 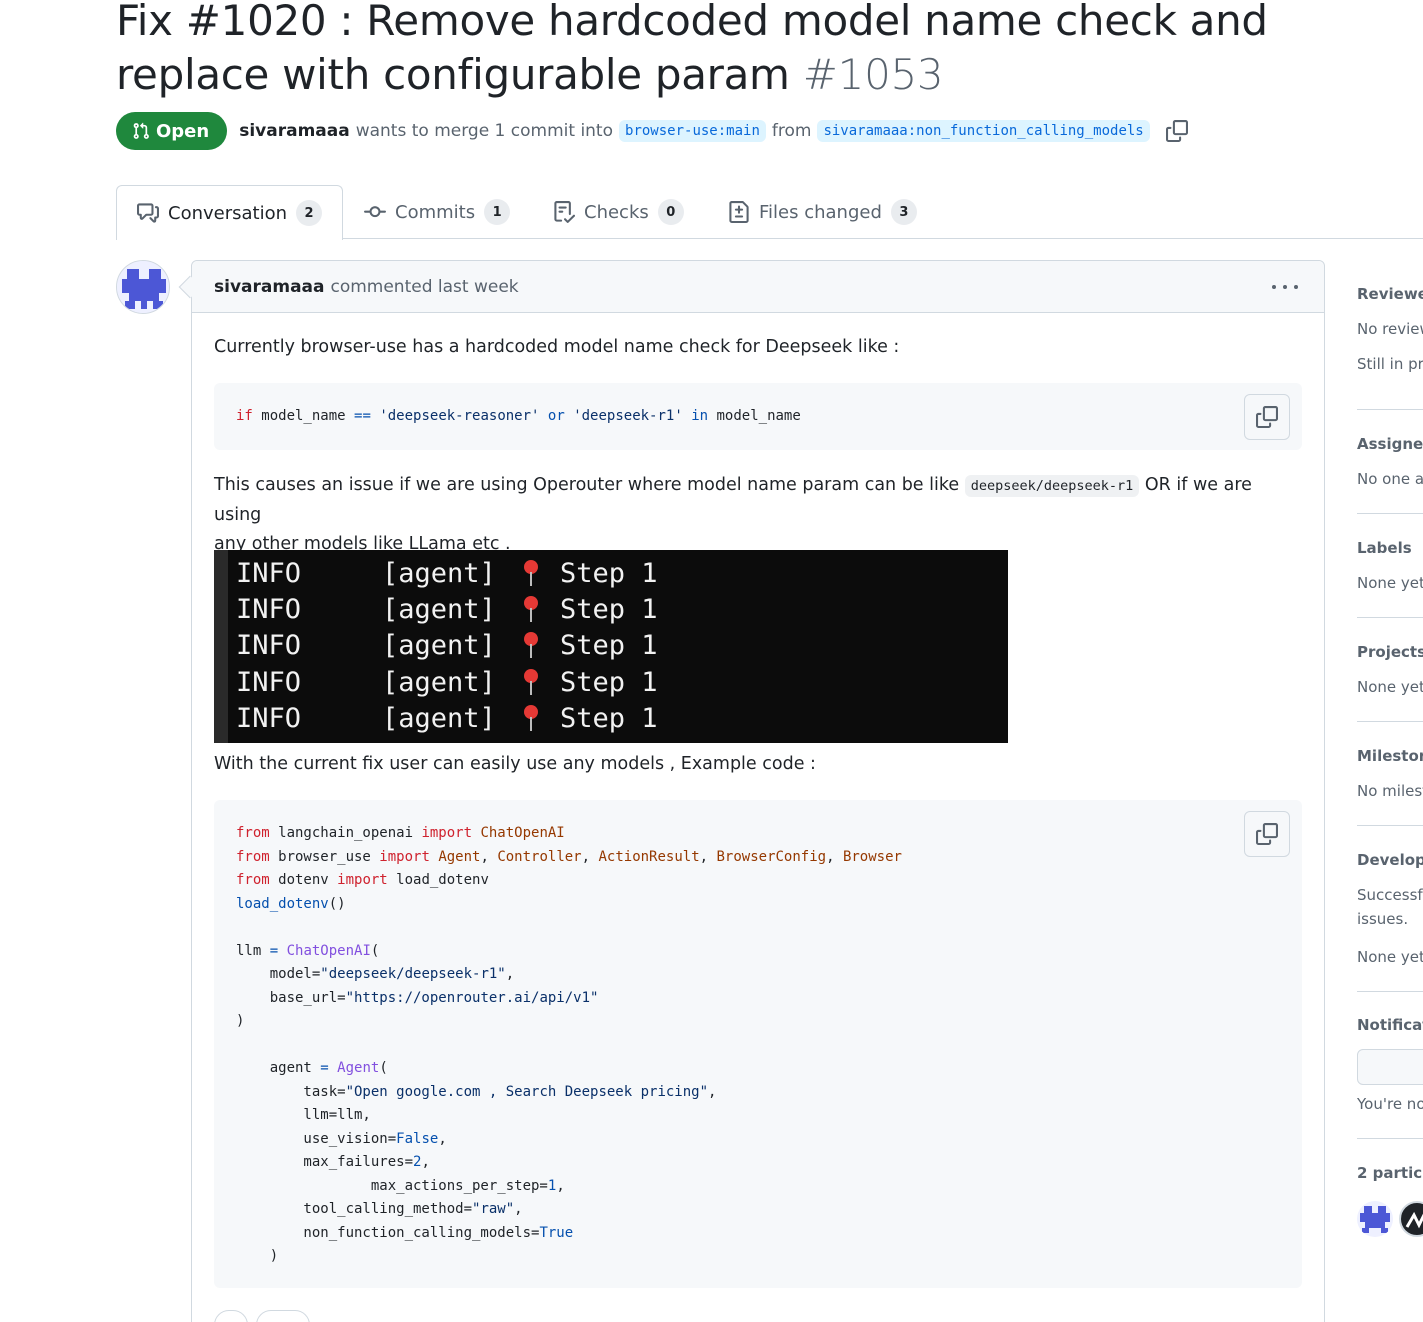 What do you see at coordinates (141, 130) in the screenshot?
I see `git-pull-request-icon` at bounding box center [141, 130].